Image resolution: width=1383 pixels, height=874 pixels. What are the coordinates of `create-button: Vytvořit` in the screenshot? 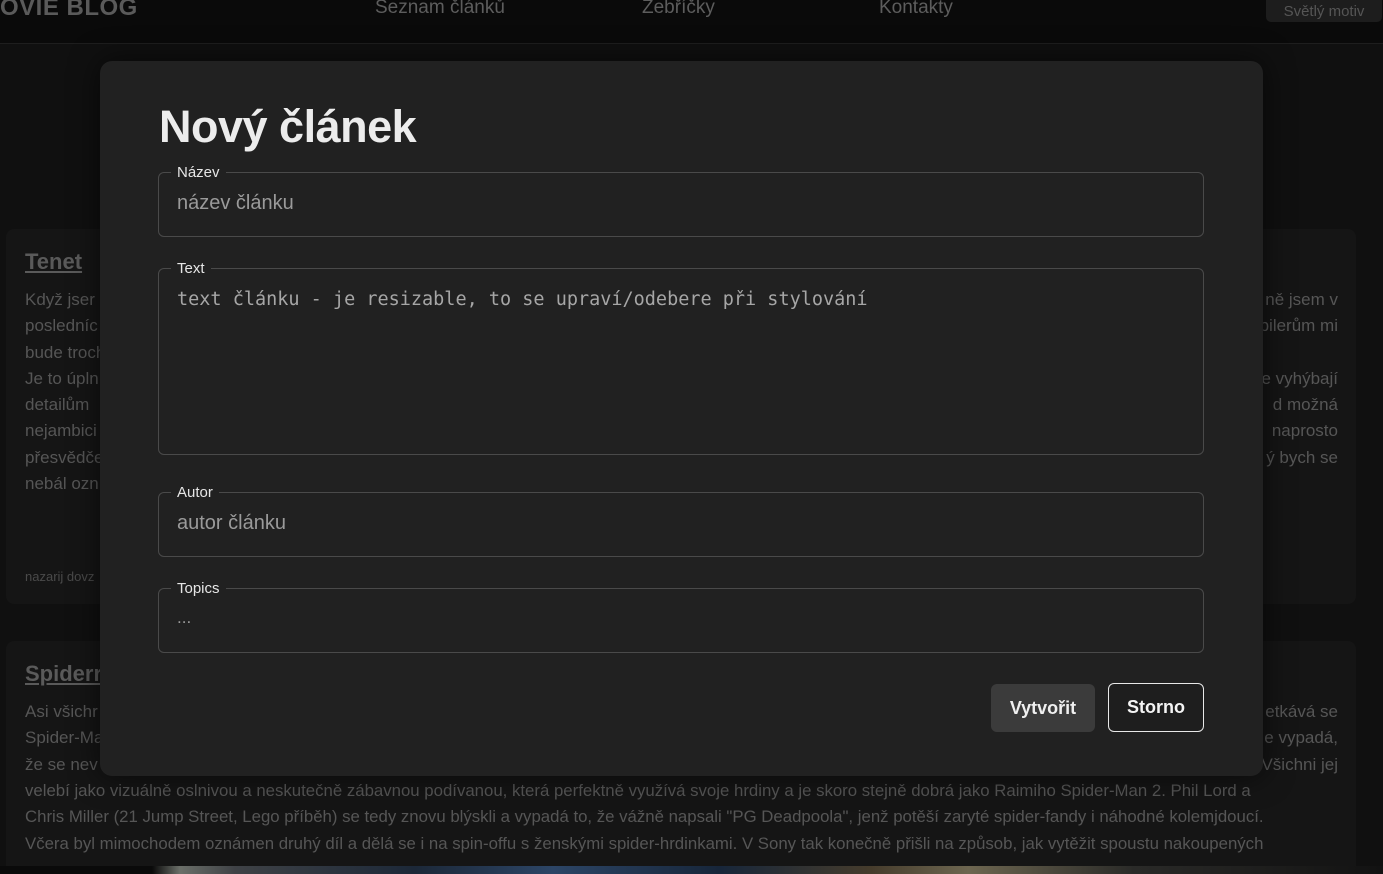 It's located at (1043, 708).